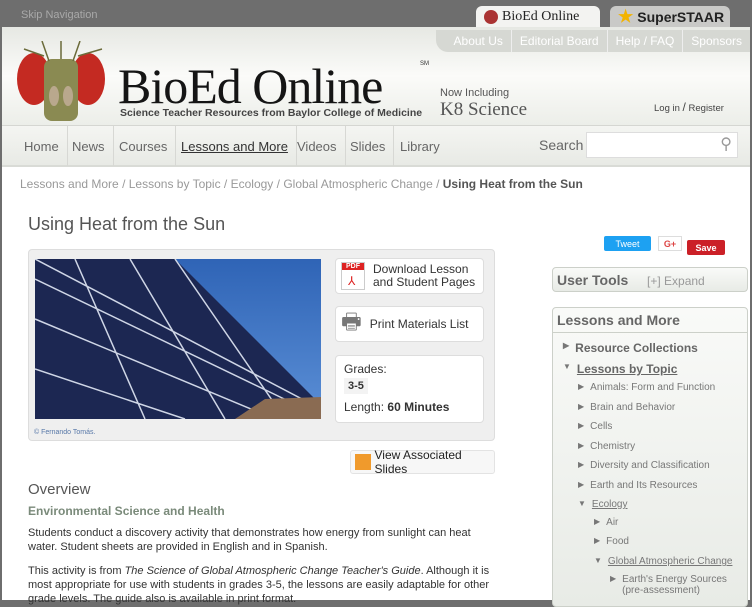 The height and width of the screenshot is (607, 752). Describe the element at coordinates (716, 41) in the screenshot. I see `sponsors-link: Sponsors` at that location.